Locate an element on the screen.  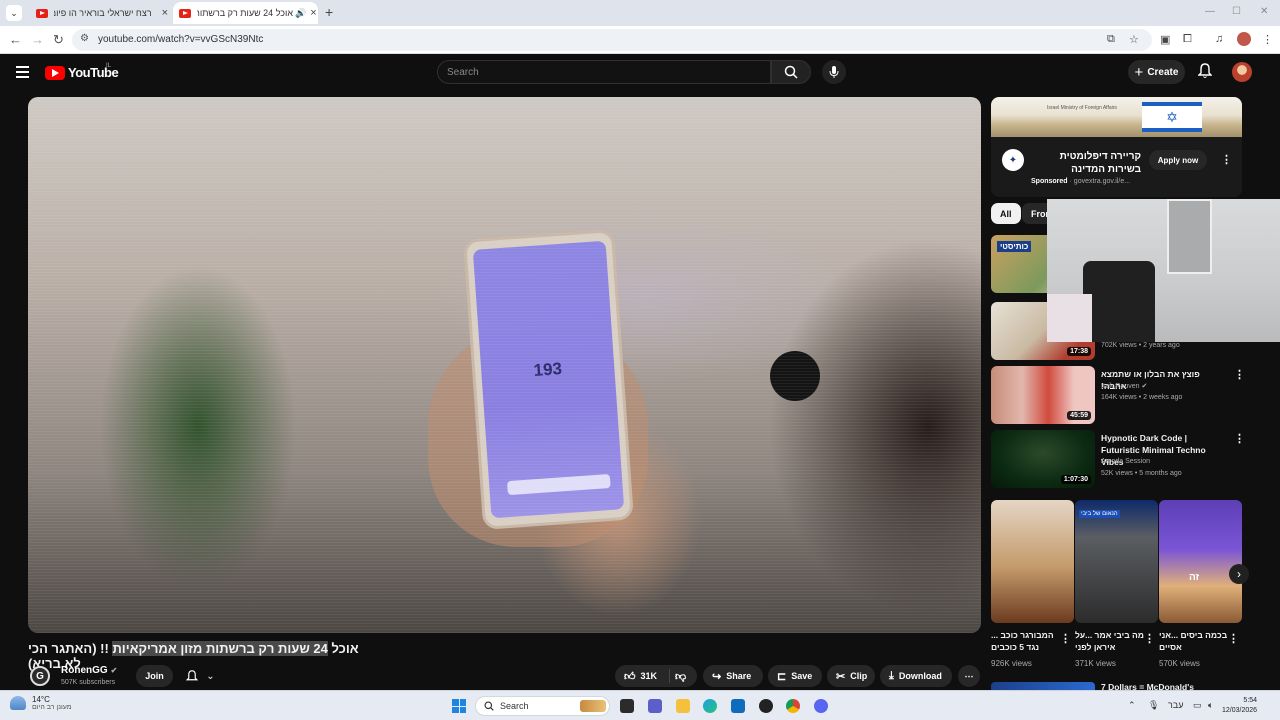
search-button is located at coordinates (791, 72).